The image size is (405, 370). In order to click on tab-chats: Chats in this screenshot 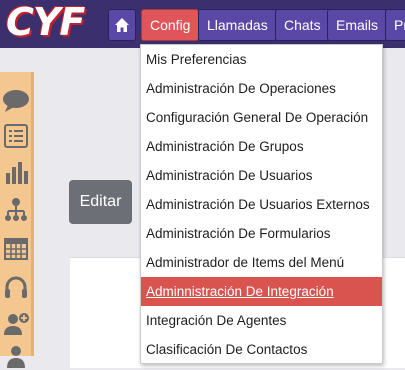, I will do `click(302, 25)`.